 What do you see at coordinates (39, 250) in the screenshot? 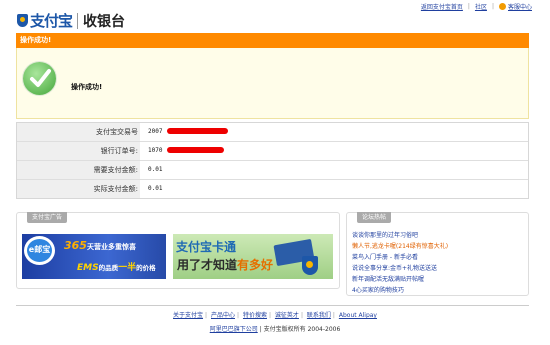
I see `ems-logo-icon: e邮宝` at bounding box center [39, 250].